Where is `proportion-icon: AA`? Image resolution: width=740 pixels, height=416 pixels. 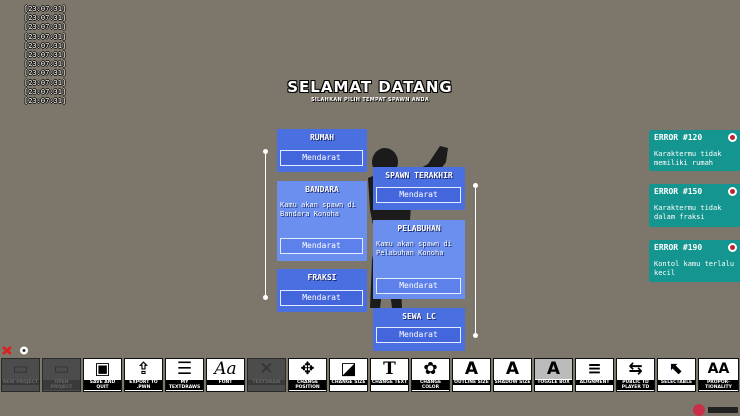 proportion-icon: AA is located at coordinates (718, 369).